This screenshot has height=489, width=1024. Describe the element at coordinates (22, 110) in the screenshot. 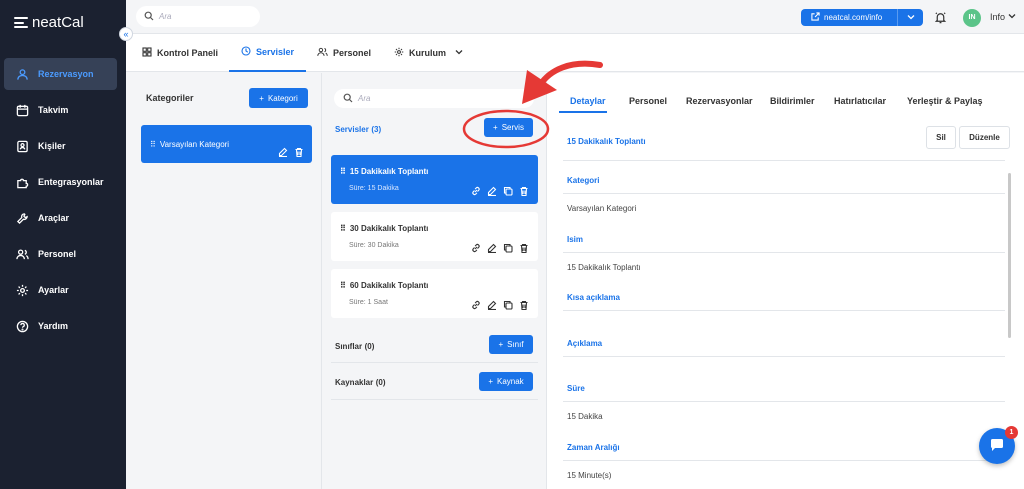

I see `calendar-icon` at that location.